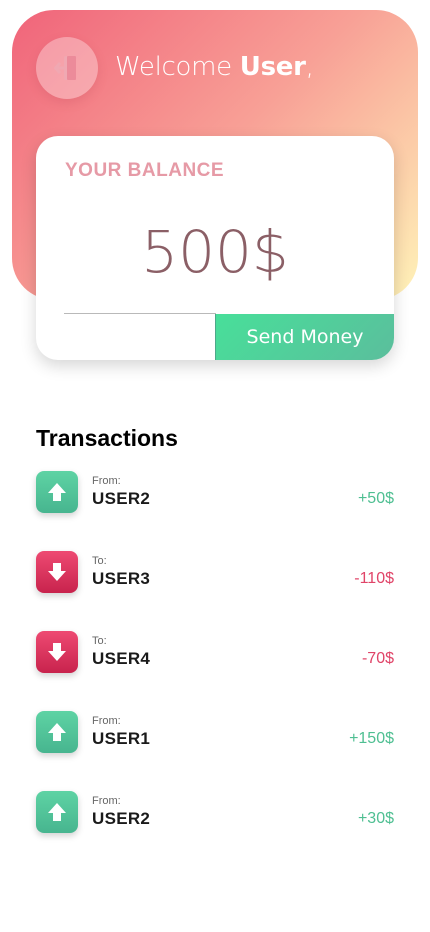  I want to click on transaction-row: To: USER4 -70$, so click(215, 671).